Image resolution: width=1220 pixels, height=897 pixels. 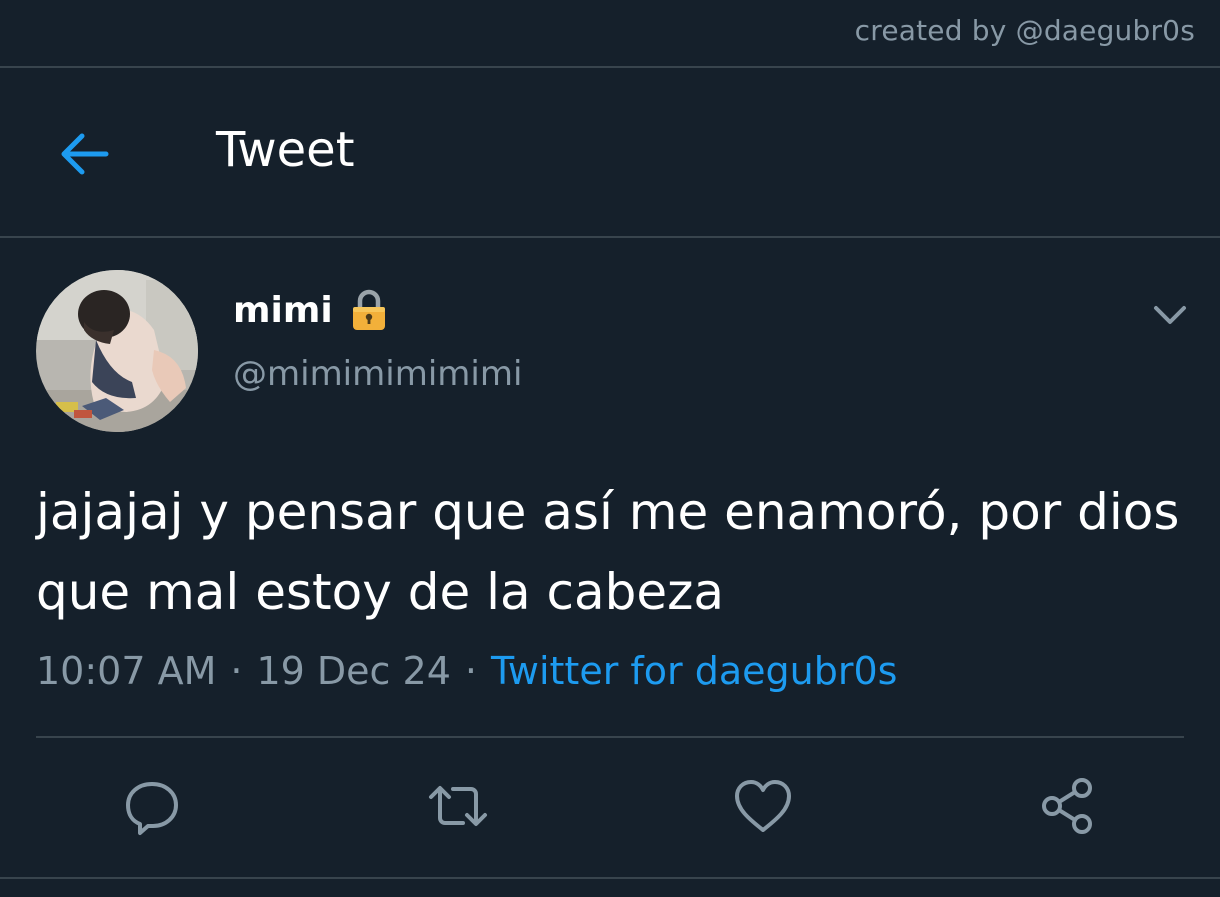 I want to click on retweet-icon, so click(x=458, y=806).